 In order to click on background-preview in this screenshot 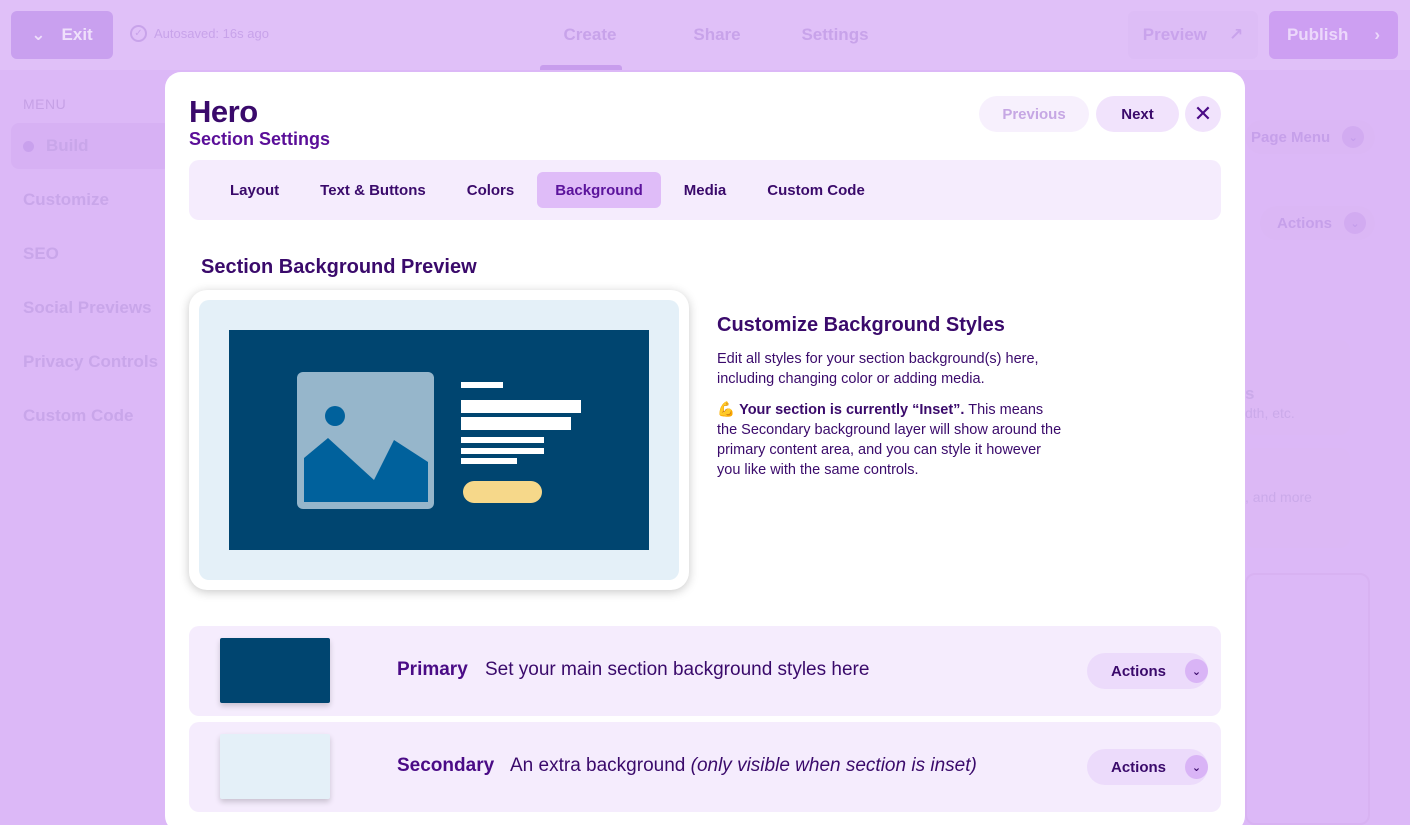, I will do `click(439, 440)`.